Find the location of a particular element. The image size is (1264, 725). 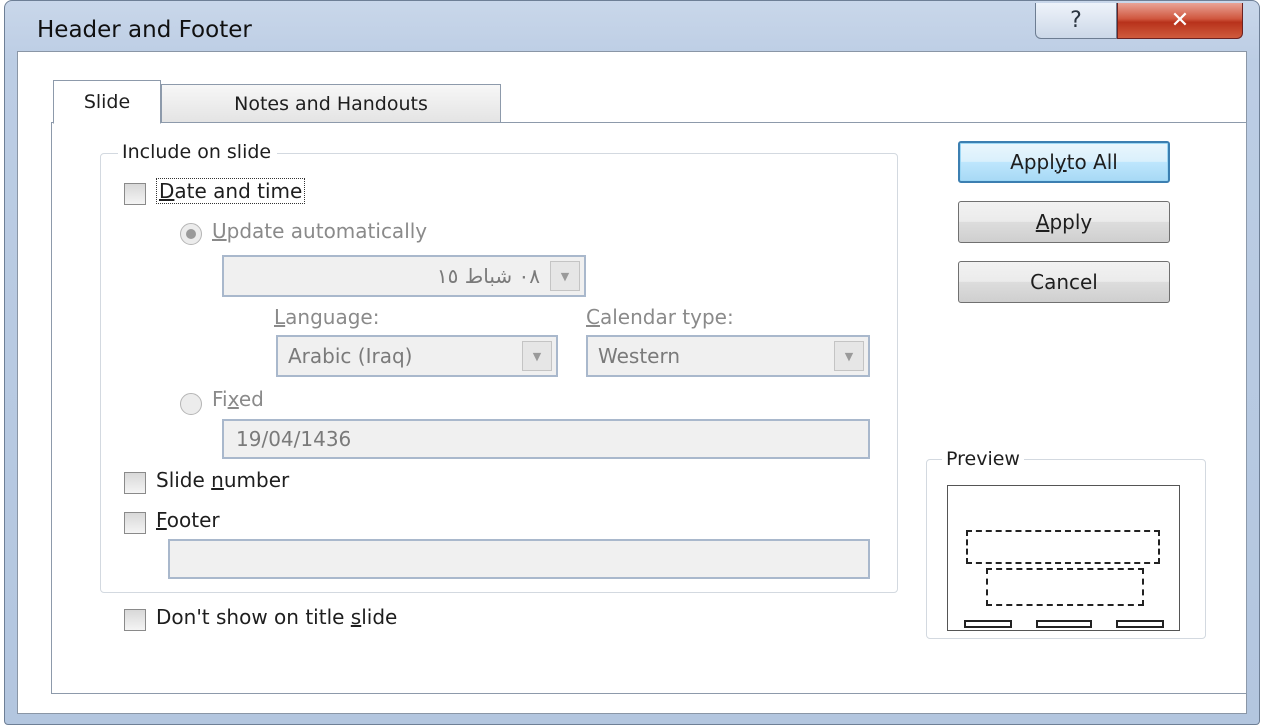

date-time-checkbox is located at coordinates (135, 194).